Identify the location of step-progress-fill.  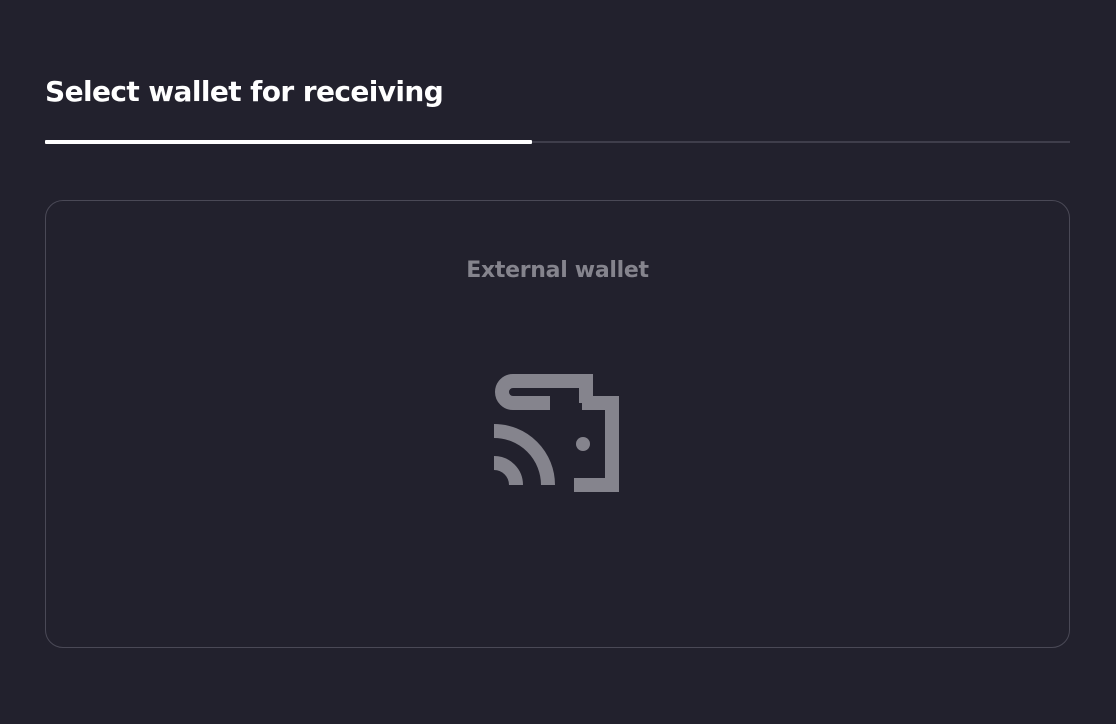
(288, 142).